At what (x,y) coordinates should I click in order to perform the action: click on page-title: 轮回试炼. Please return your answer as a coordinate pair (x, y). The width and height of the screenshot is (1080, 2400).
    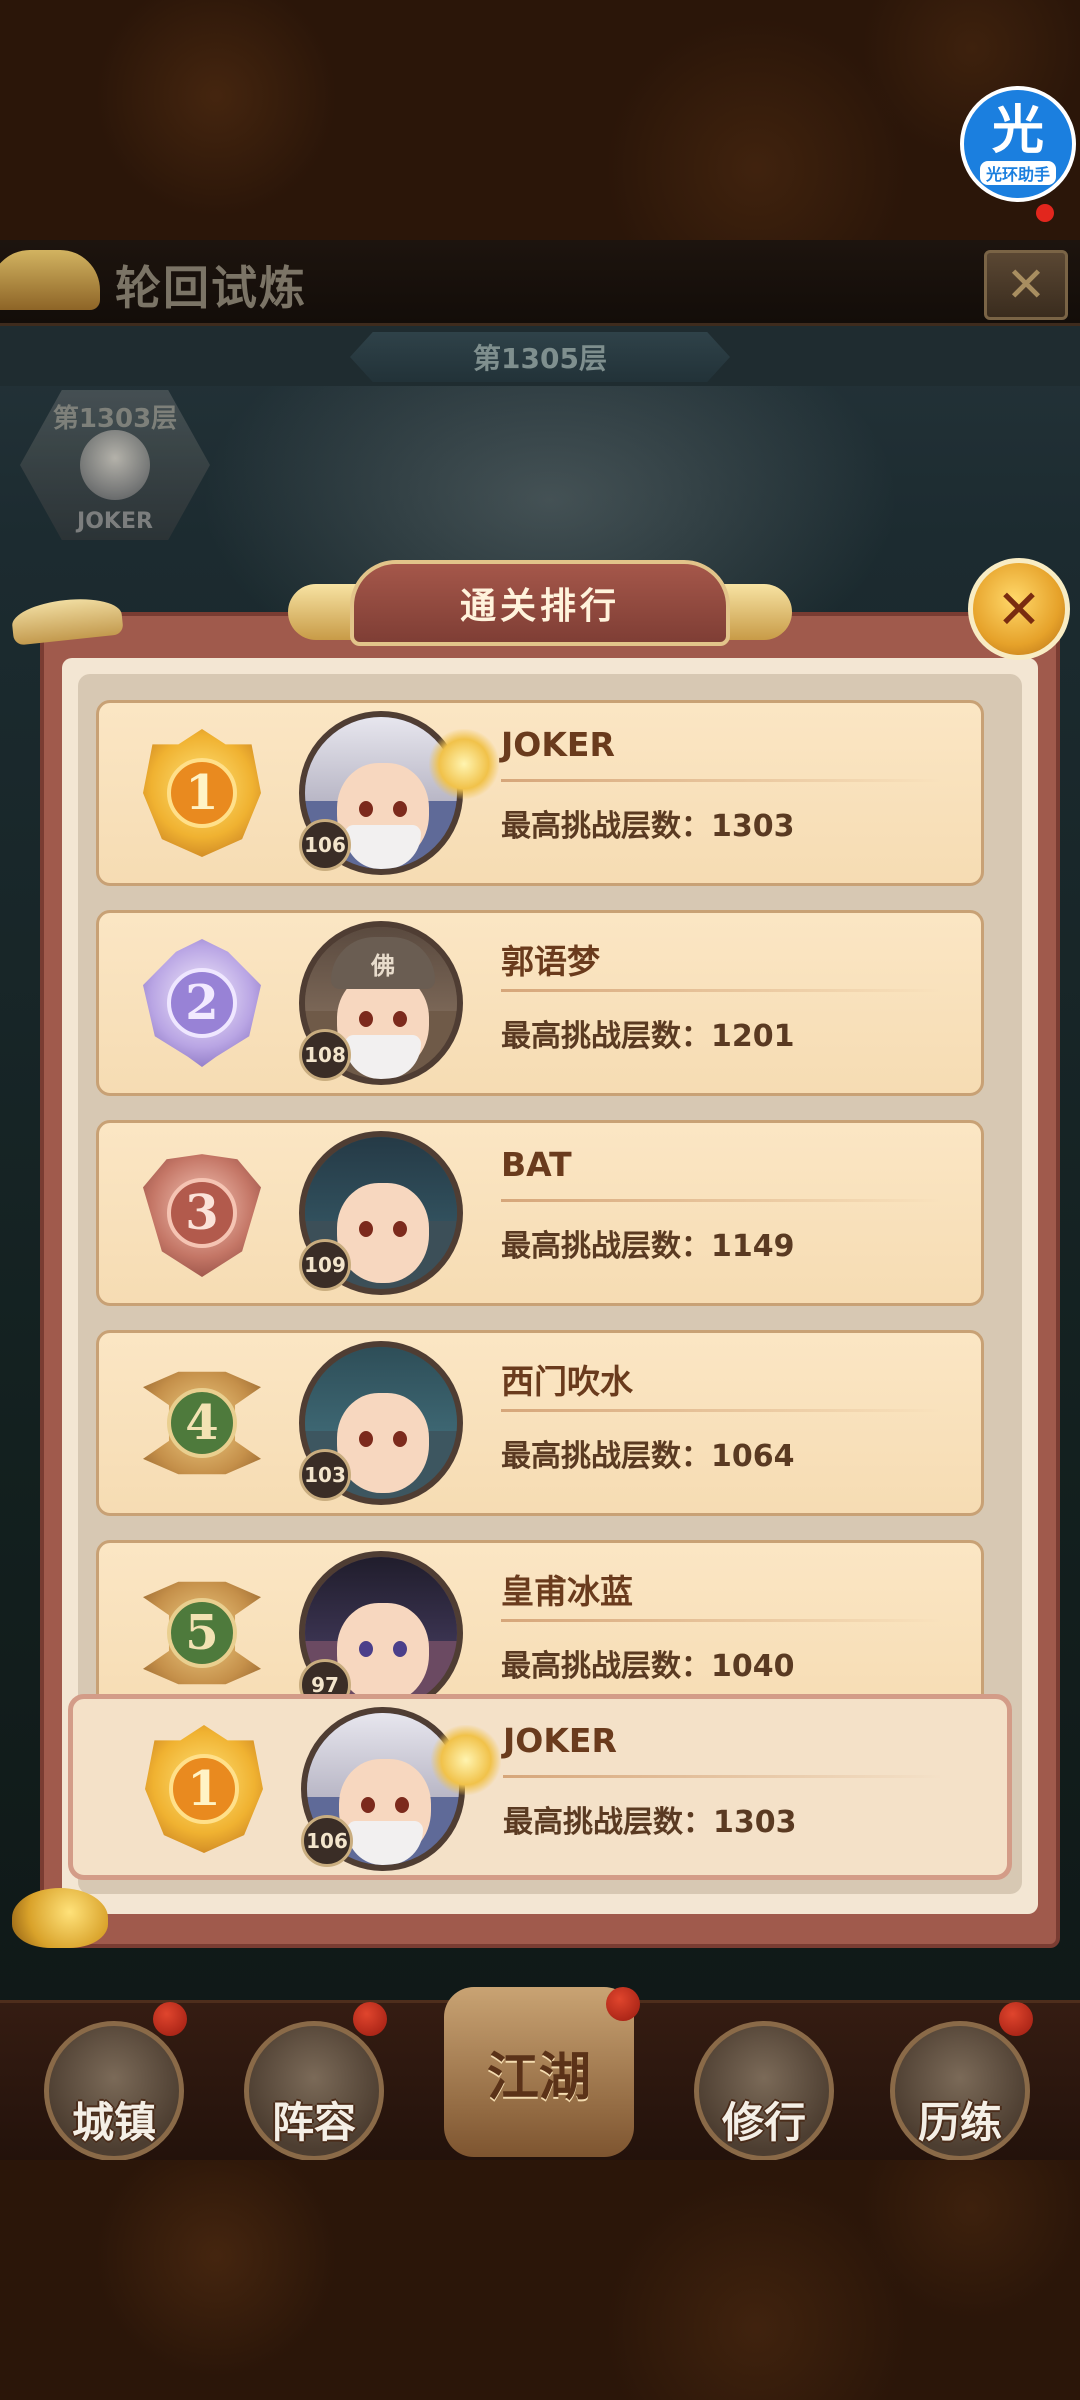
    Looking at the image, I should click on (211, 288).